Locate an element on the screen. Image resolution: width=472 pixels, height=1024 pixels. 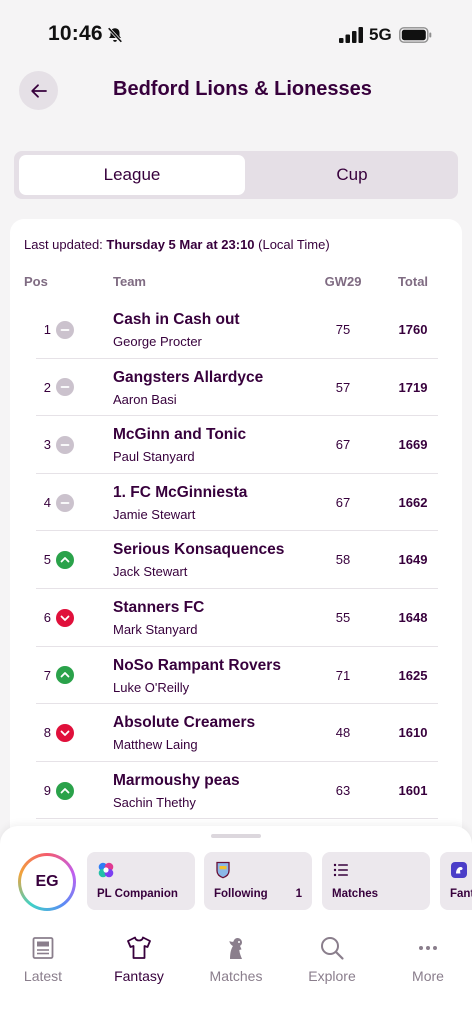
shirt-icon is located at coordinates (139, 947).